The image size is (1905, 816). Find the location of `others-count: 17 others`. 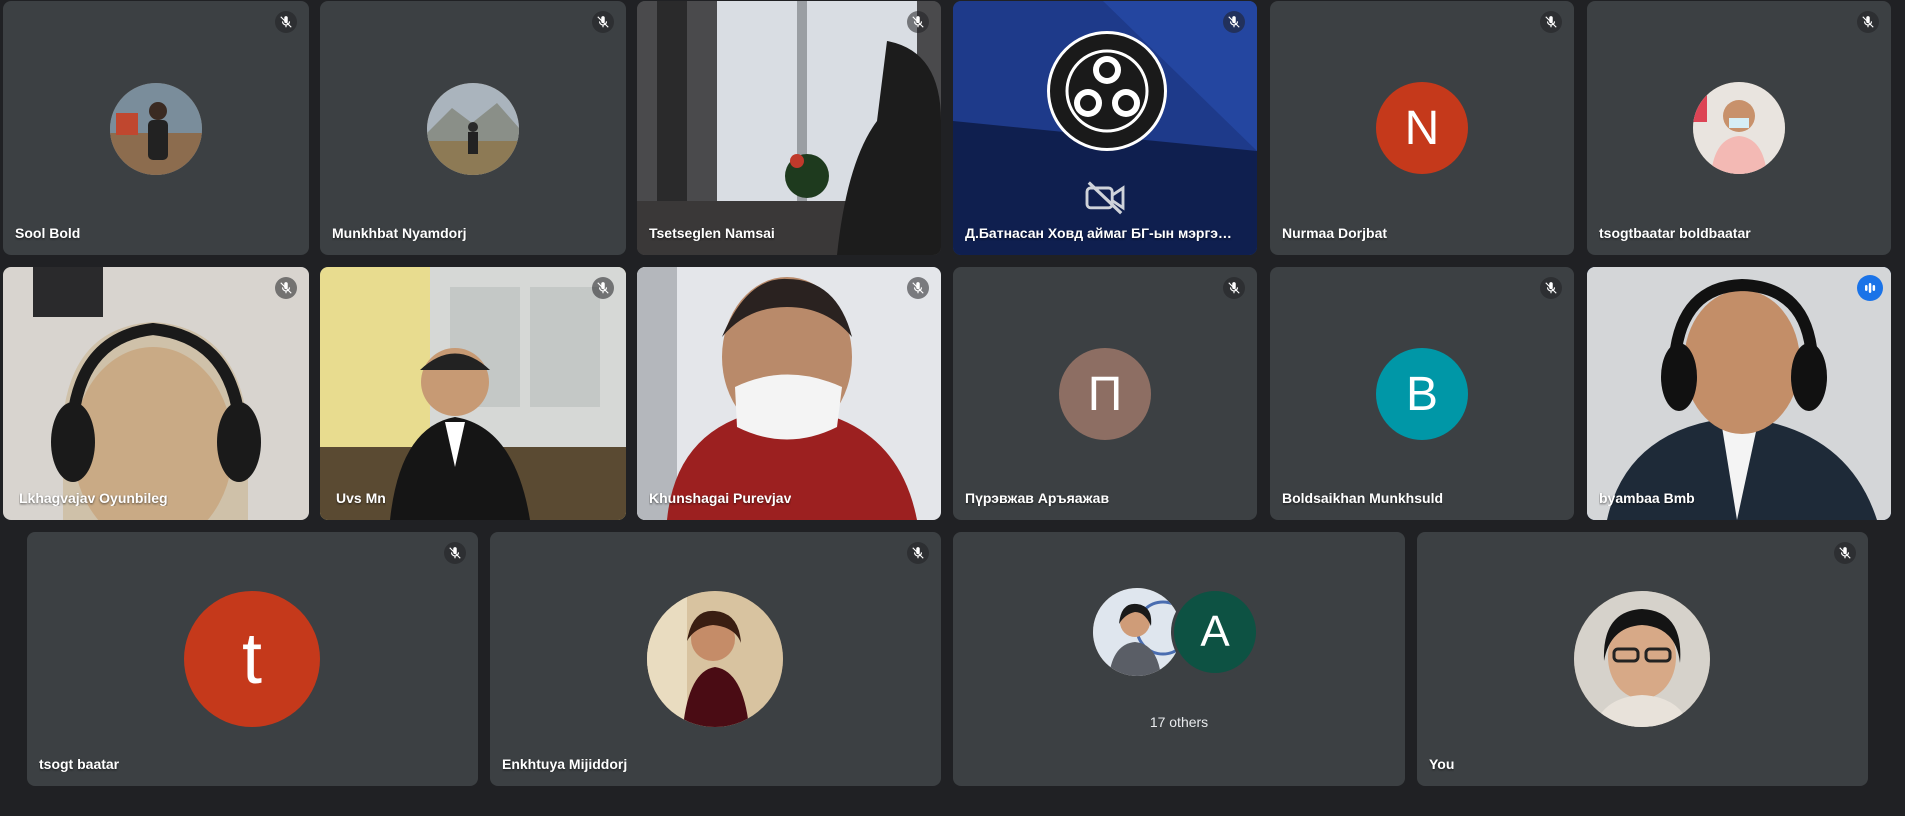

others-count: 17 others is located at coordinates (1179, 722).